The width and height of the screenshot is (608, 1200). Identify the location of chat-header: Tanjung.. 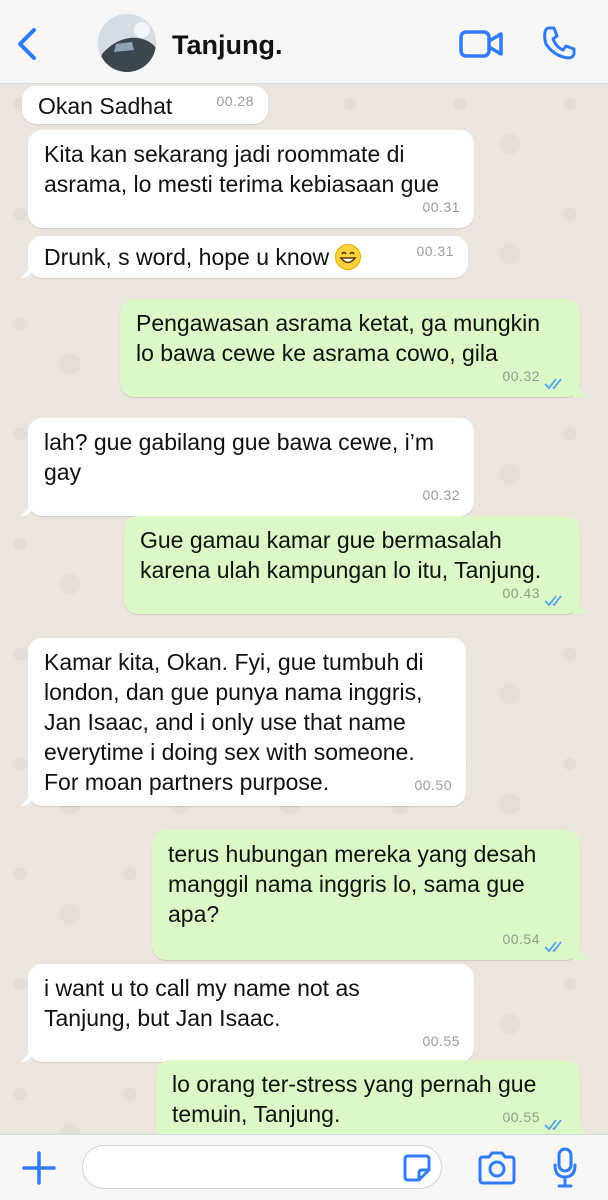
(304, 42).